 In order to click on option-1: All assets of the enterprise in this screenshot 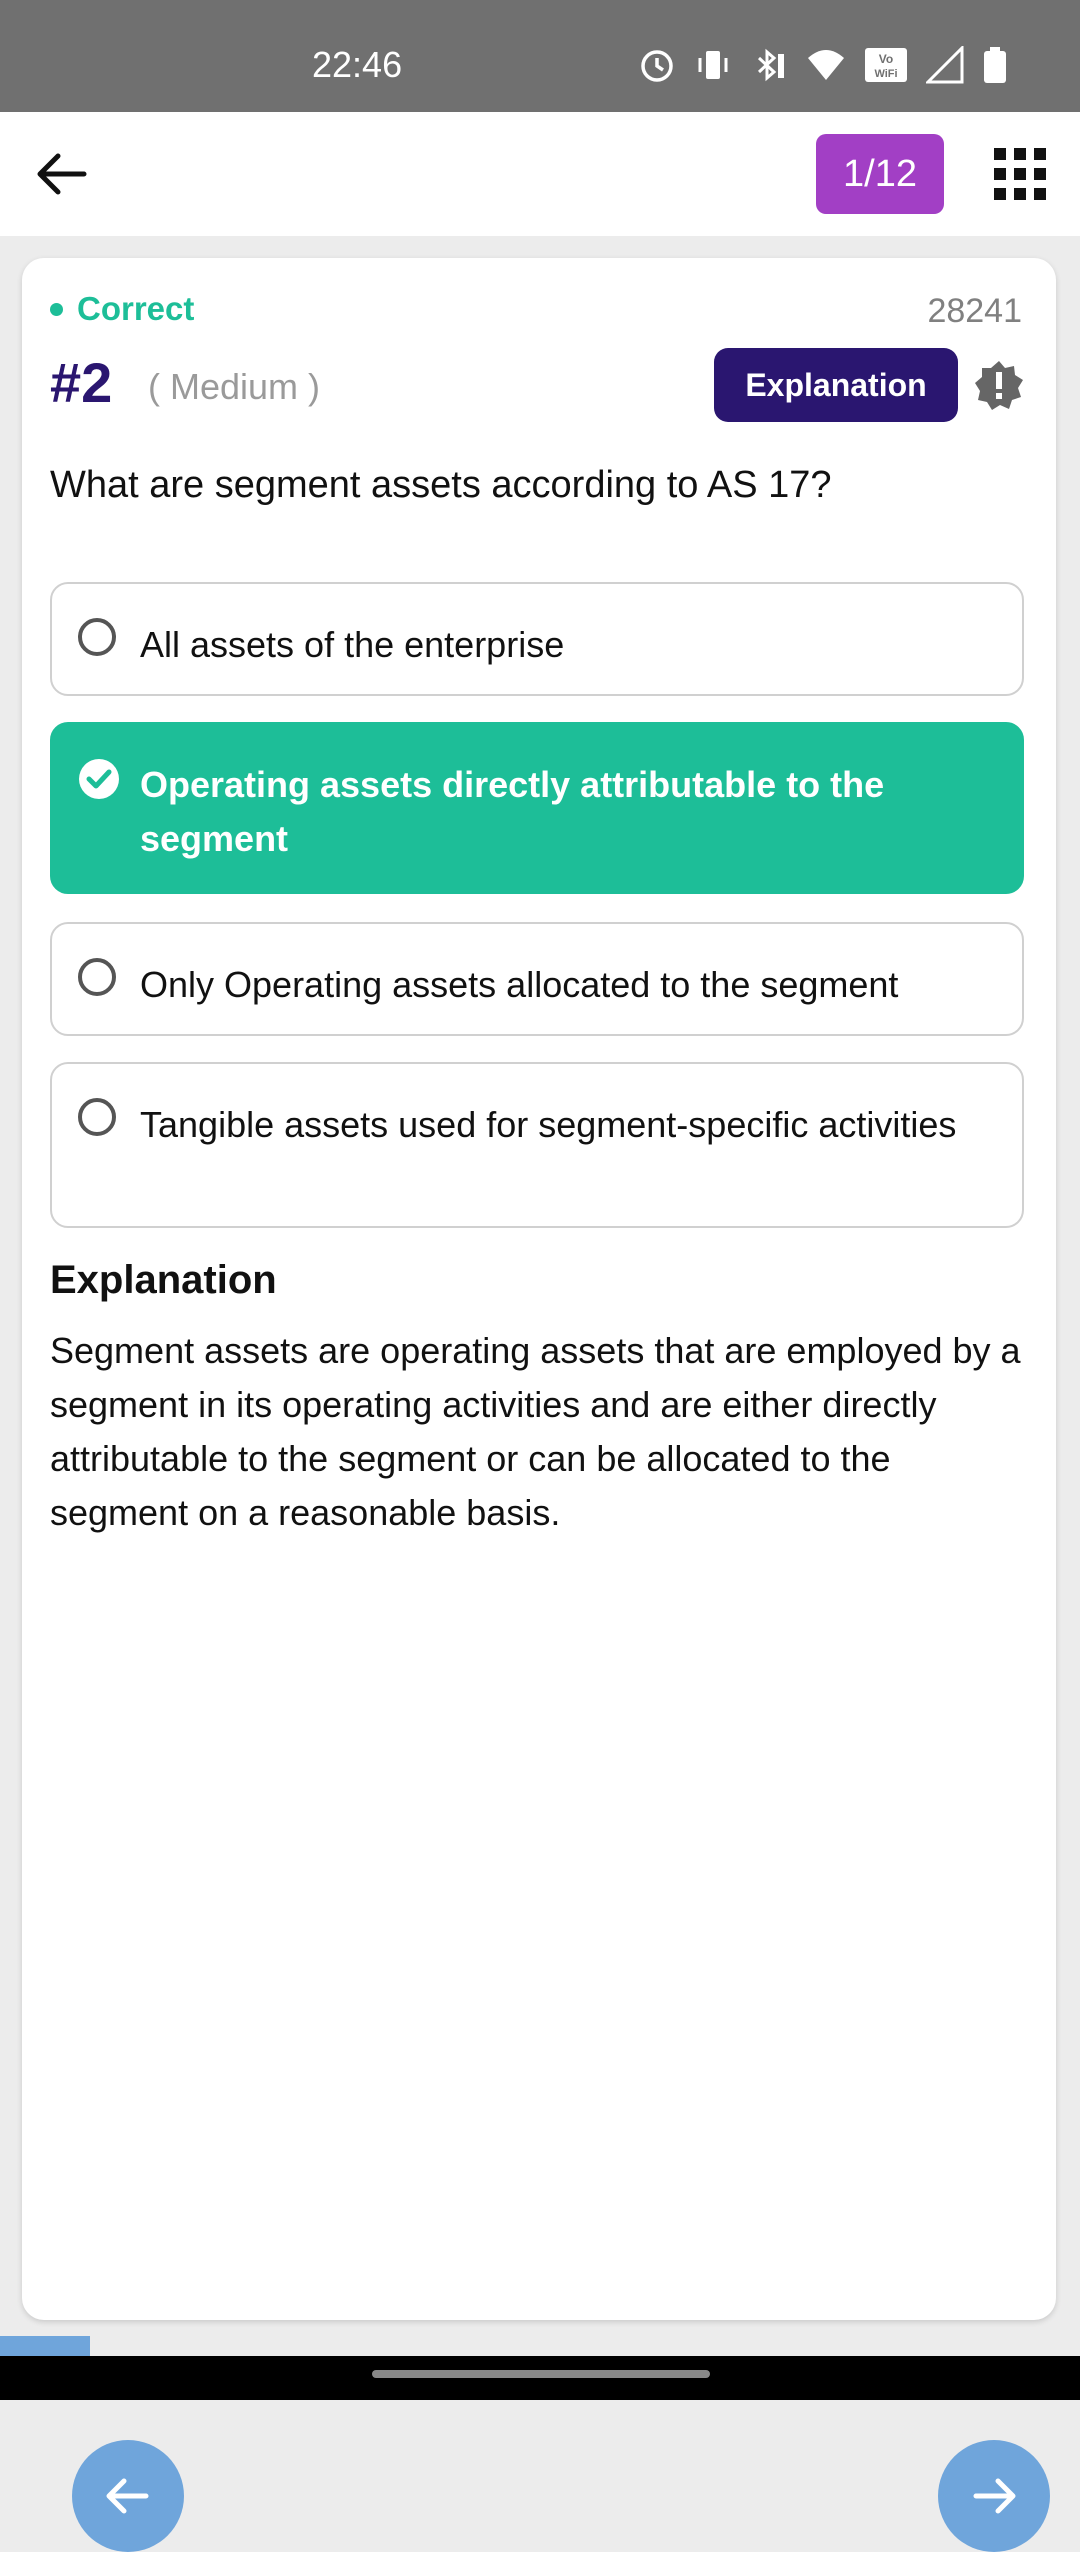, I will do `click(537, 639)`.